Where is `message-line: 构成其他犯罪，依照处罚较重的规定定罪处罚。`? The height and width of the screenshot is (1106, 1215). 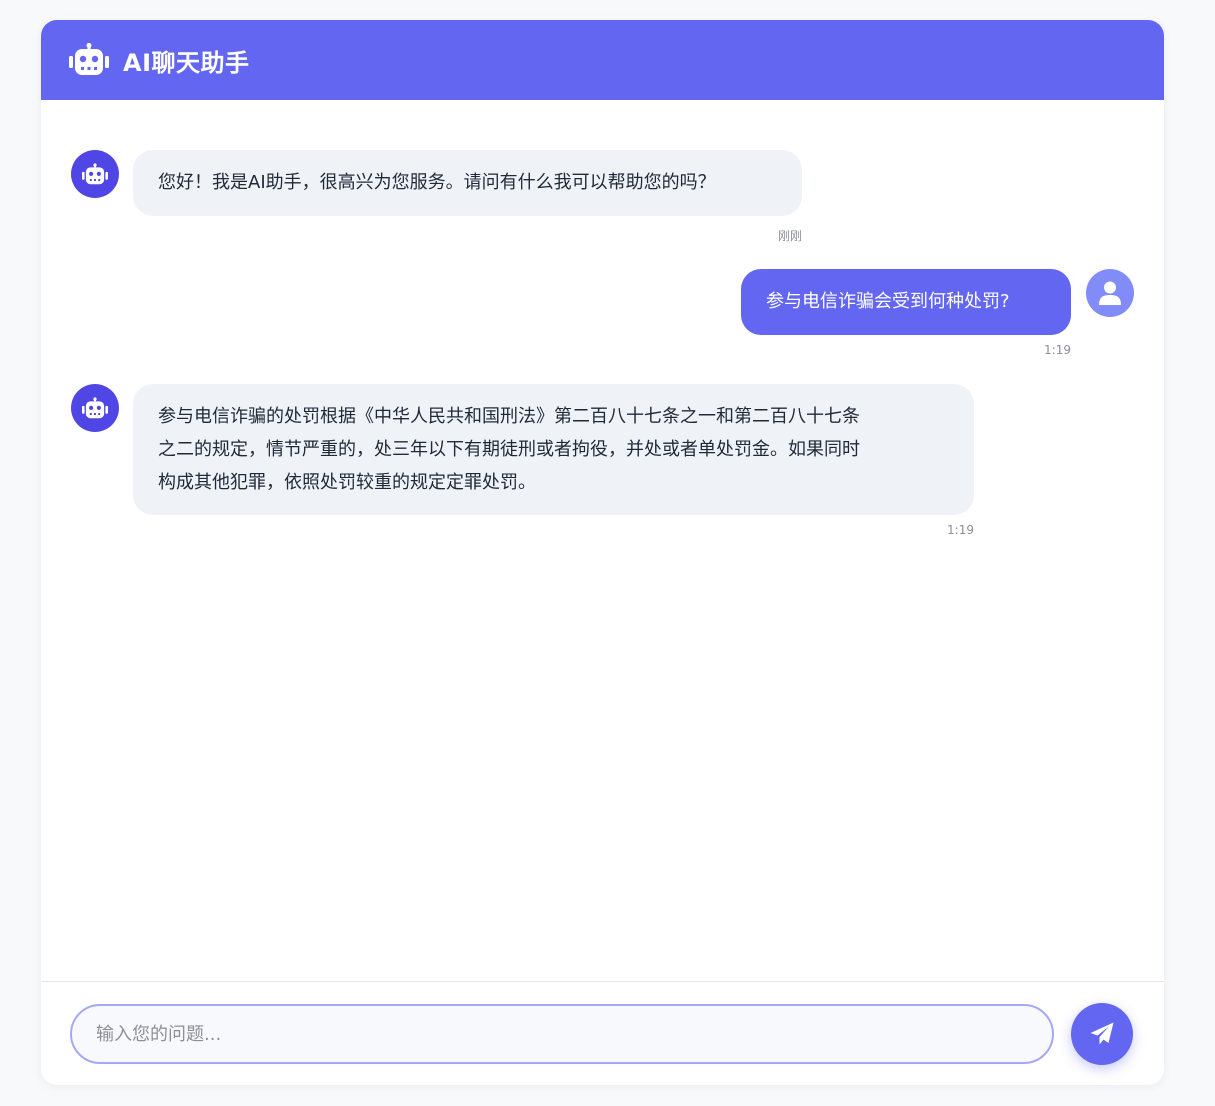 message-line: 构成其他犯罪，依照处罚较重的规定定罪处罚。 is located at coordinates (347, 482).